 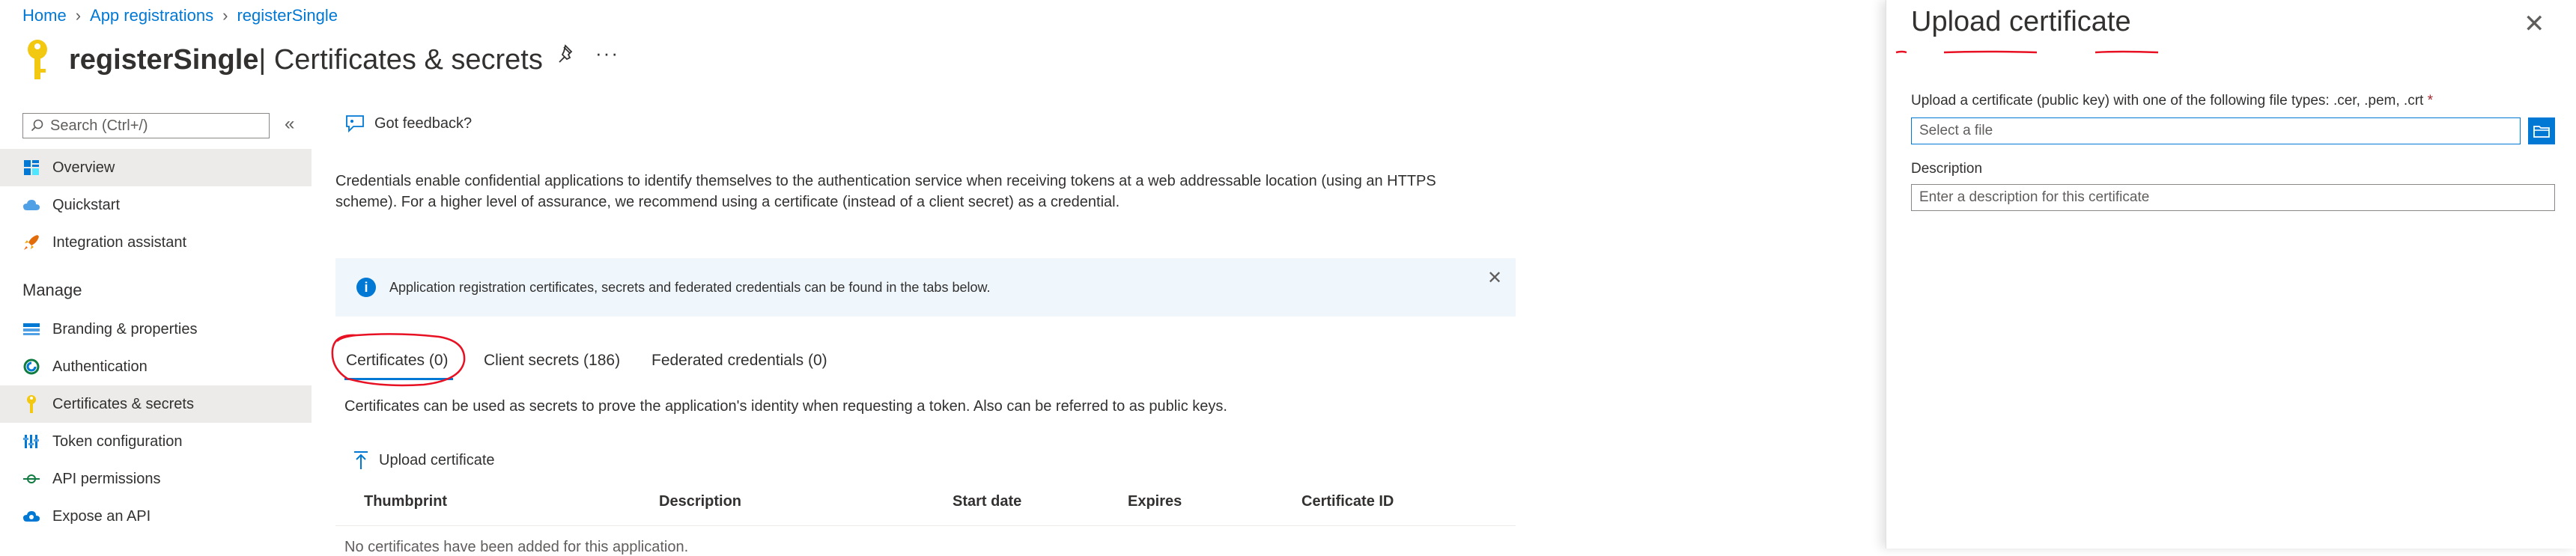 I want to click on folder-icon, so click(x=2541, y=132).